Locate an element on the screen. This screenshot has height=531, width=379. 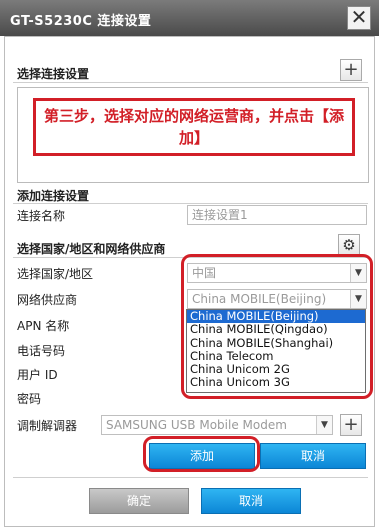
section-select-connection-title: 选择连接设置 is located at coordinates (53, 74).